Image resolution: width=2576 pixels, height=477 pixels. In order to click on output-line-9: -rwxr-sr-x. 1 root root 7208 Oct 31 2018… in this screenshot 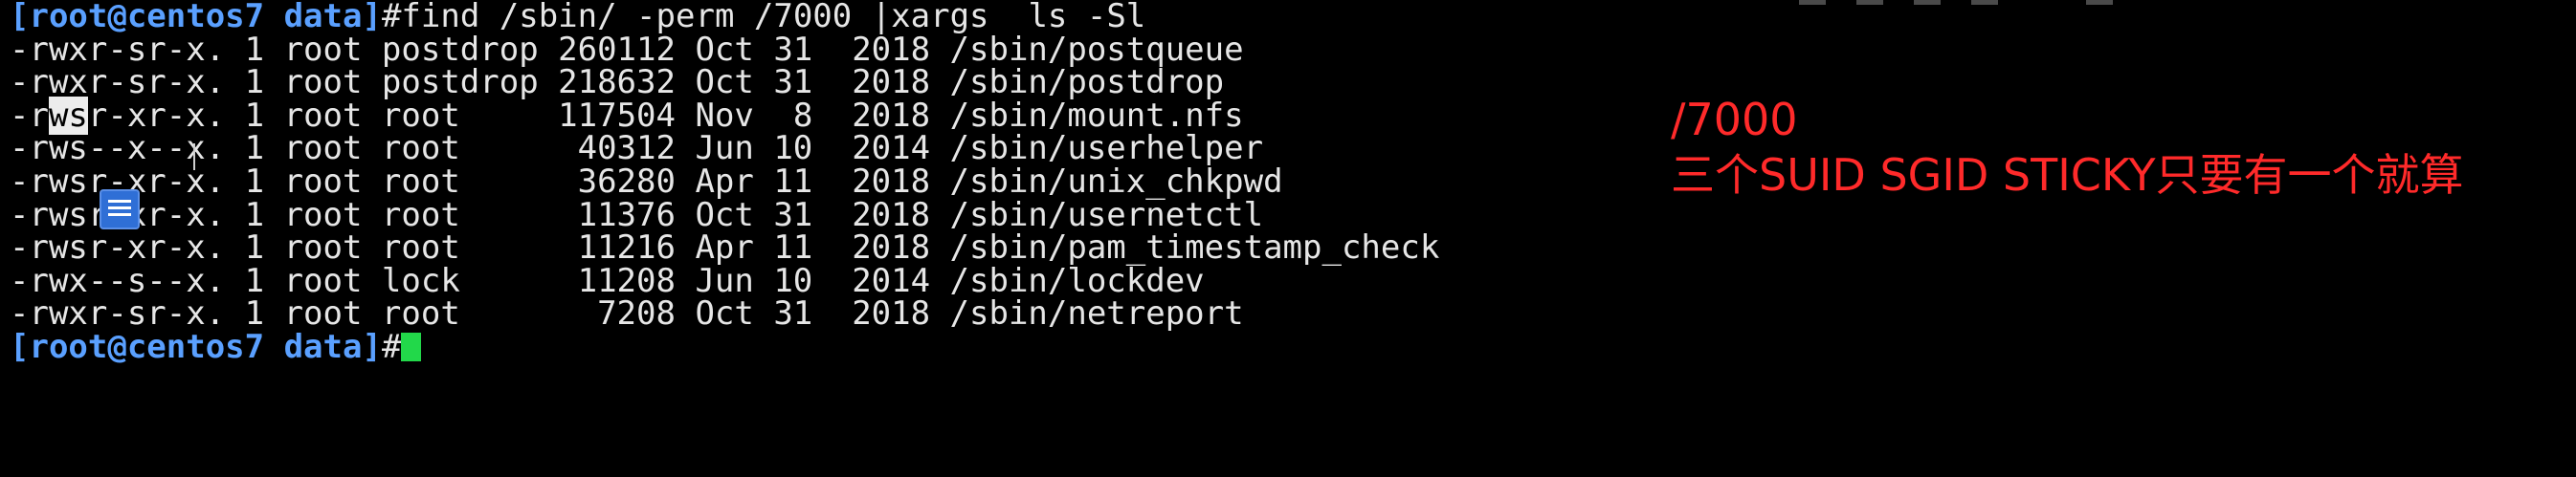, I will do `click(627, 314)`.